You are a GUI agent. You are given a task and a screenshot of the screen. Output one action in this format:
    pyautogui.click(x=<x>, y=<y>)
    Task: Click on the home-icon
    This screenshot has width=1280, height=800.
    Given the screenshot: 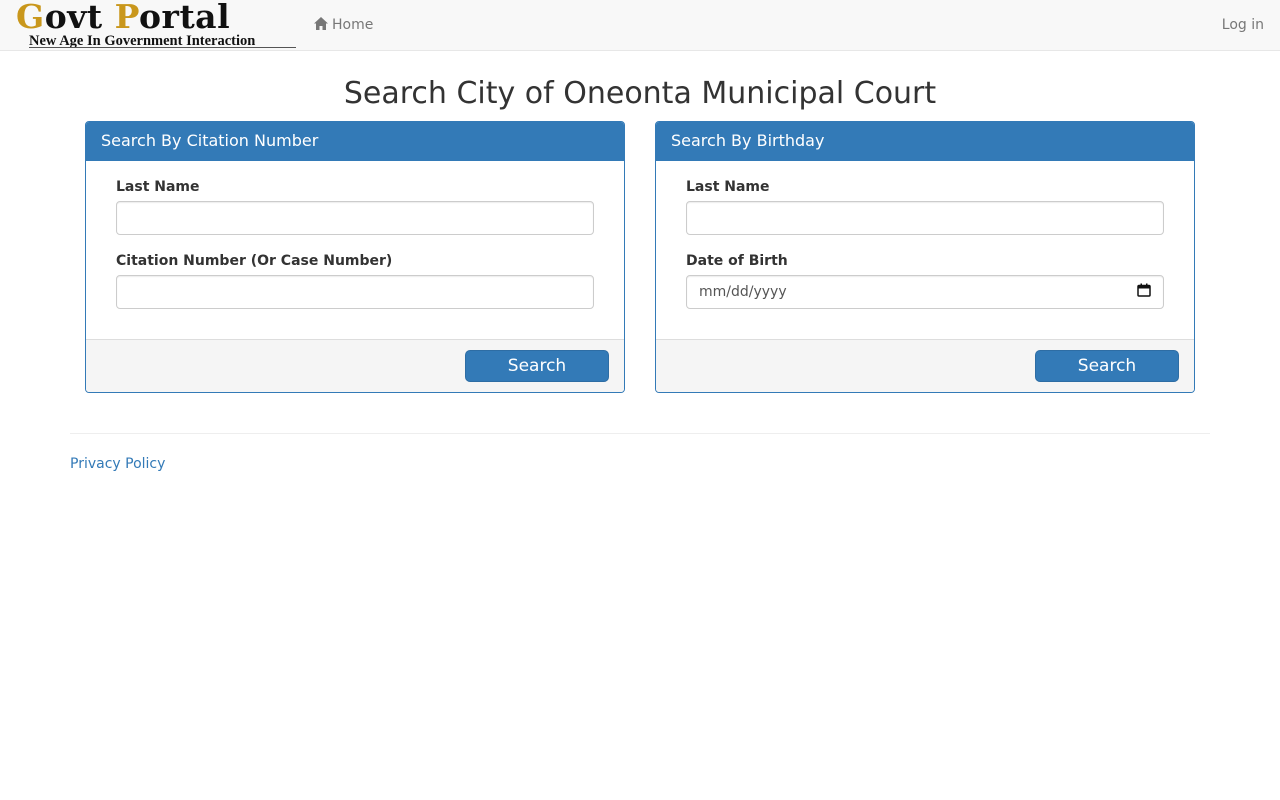 What is the action you would take?
    pyautogui.click(x=321, y=25)
    